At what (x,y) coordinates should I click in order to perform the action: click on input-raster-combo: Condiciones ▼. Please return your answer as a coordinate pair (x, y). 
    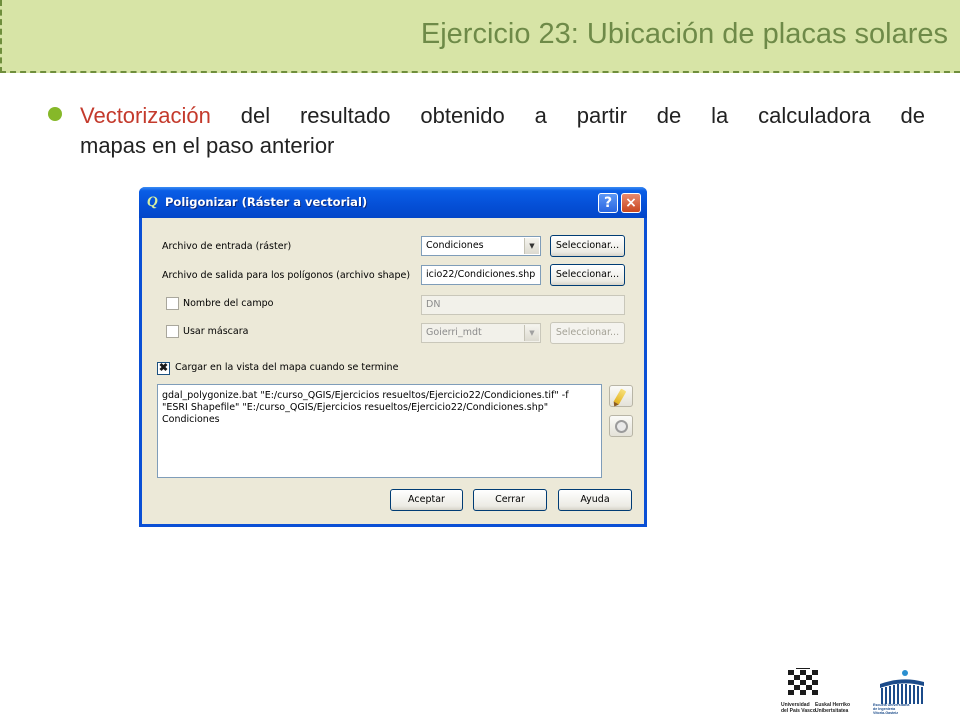
    Looking at the image, I should click on (481, 246).